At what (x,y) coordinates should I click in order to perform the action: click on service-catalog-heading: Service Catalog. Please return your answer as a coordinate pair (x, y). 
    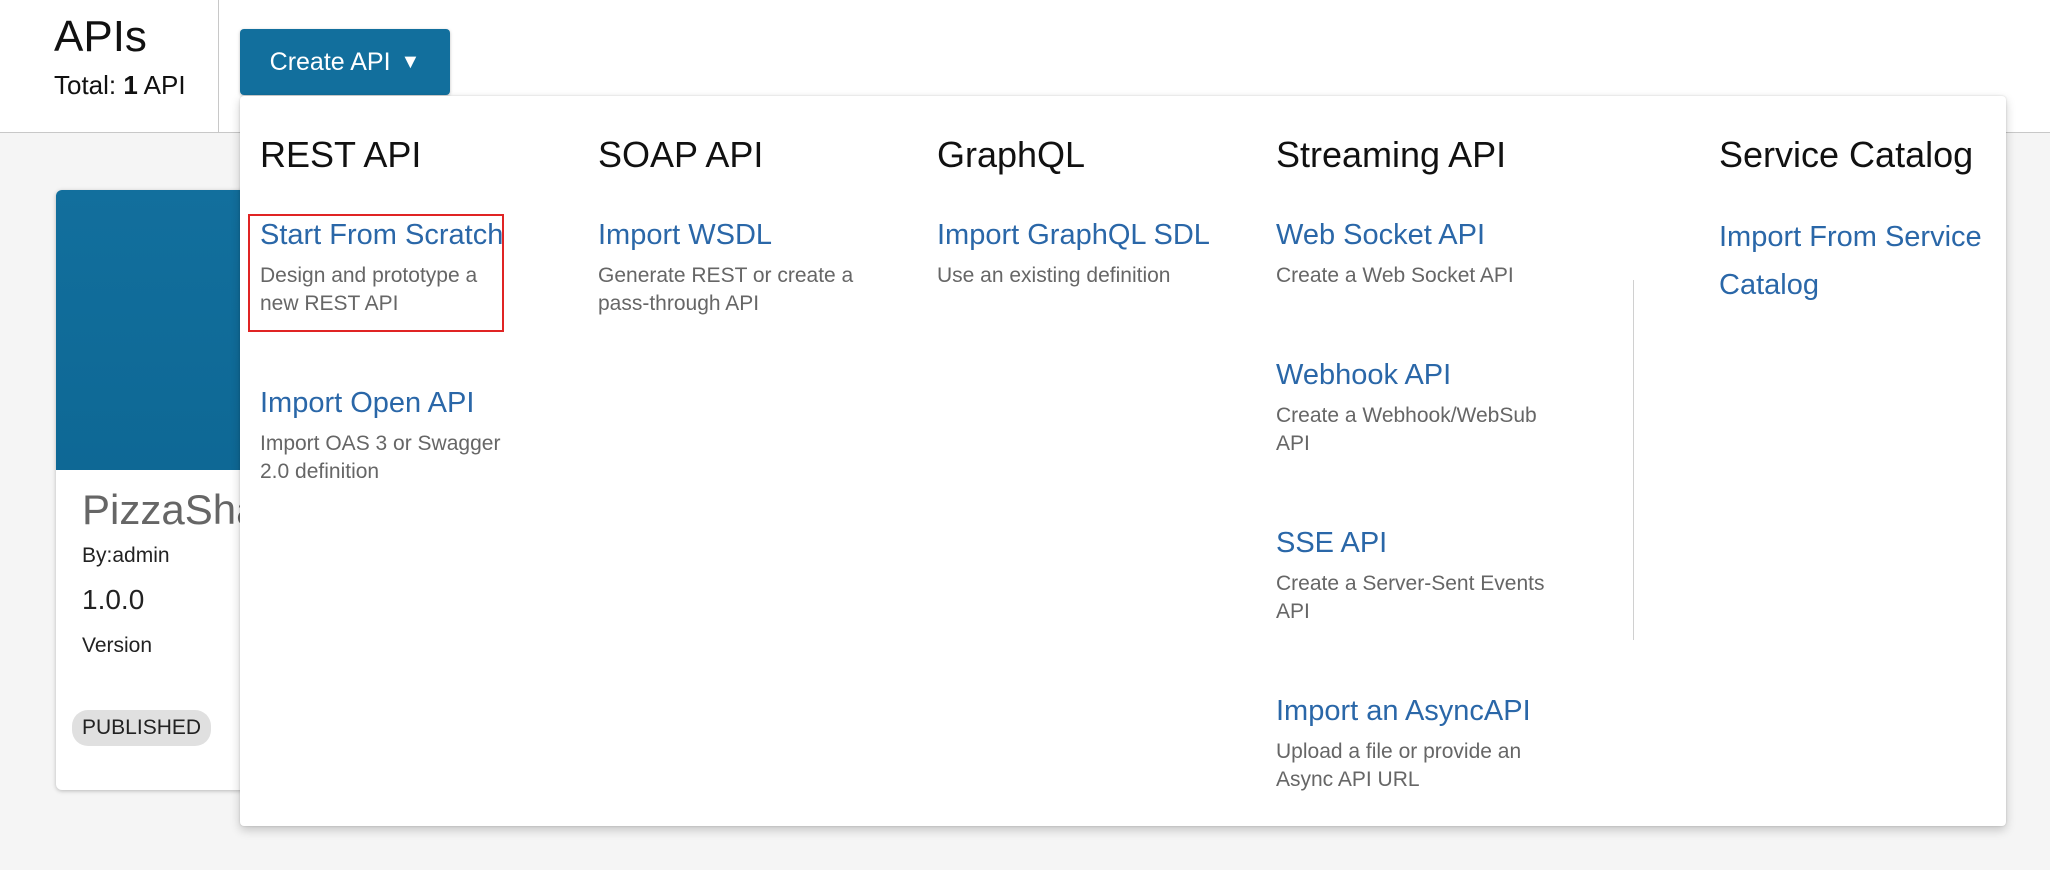
    Looking at the image, I should click on (1846, 154).